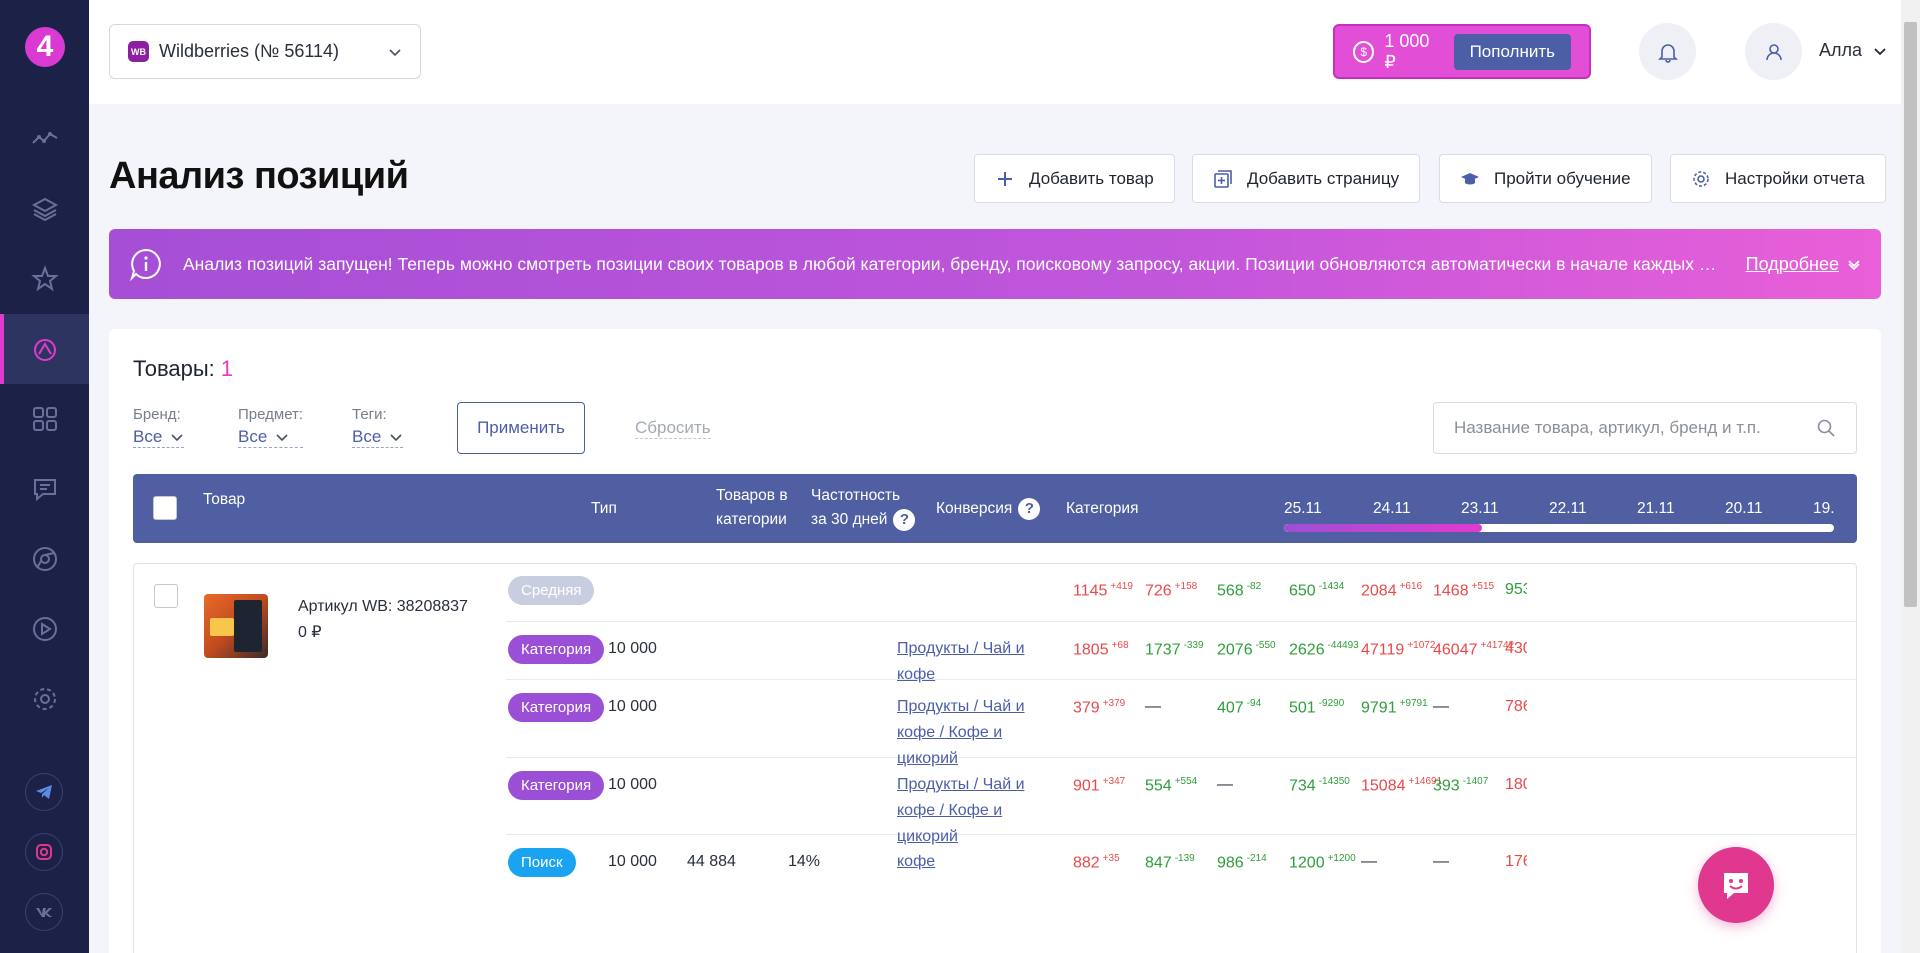 The width and height of the screenshot is (1920, 953). What do you see at coordinates (752, 507) in the screenshot?
I see `header-in-category: Товаров в категории` at bounding box center [752, 507].